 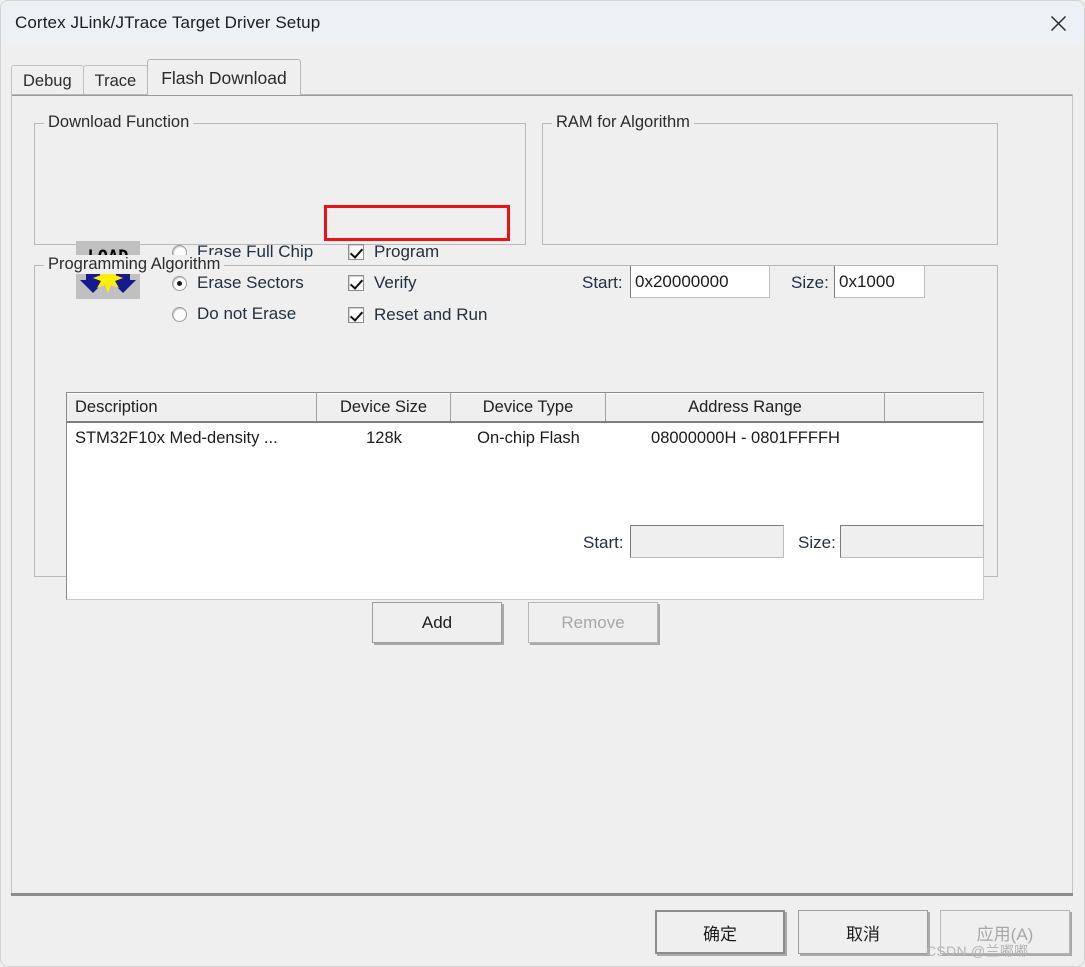 I want to click on remove-button: Remove, so click(x=593, y=622).